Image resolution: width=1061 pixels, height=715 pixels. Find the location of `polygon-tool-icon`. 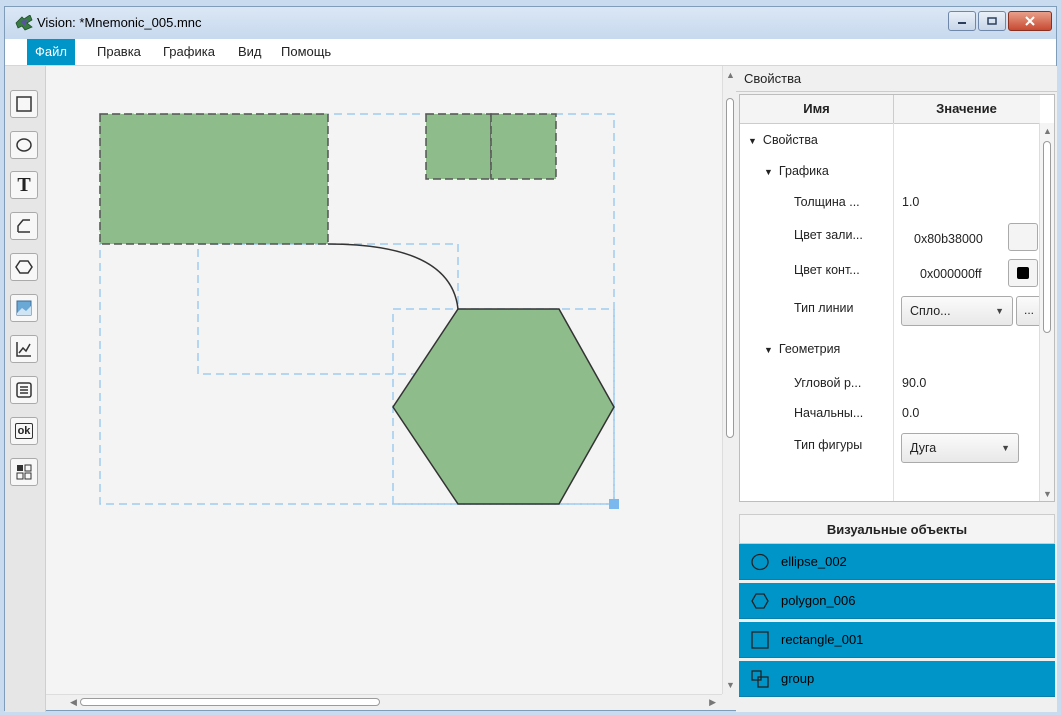

polygon-tool-icon is located at coordinates (24, 267).